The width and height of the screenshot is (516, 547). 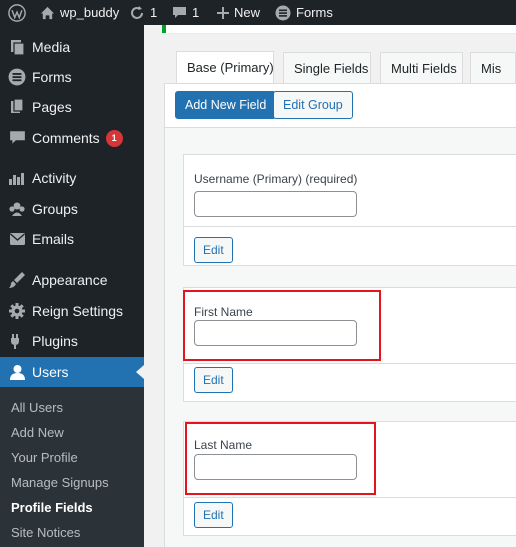 What do you see at coordinates (72, 77) in the screenshot?
I see `sidebar-item-forms: Forms` at bounding box center [72, 77].